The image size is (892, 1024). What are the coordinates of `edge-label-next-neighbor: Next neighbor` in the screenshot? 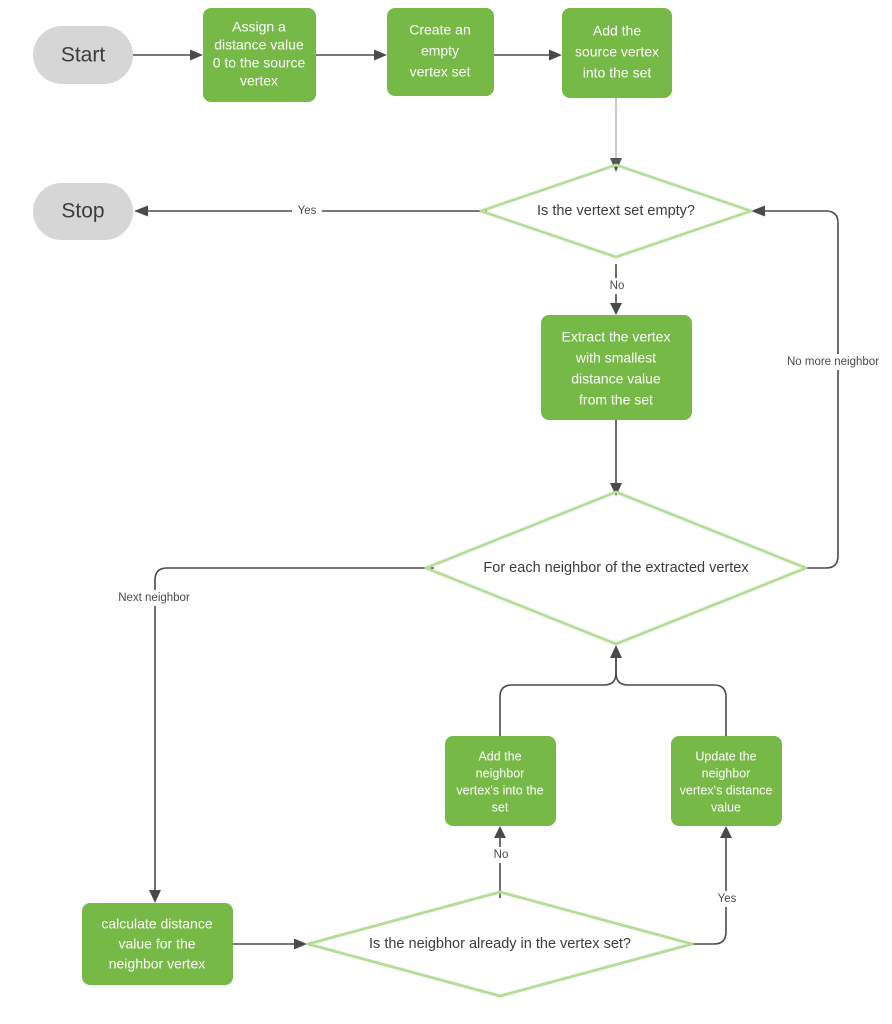 It's located at (154, 598).